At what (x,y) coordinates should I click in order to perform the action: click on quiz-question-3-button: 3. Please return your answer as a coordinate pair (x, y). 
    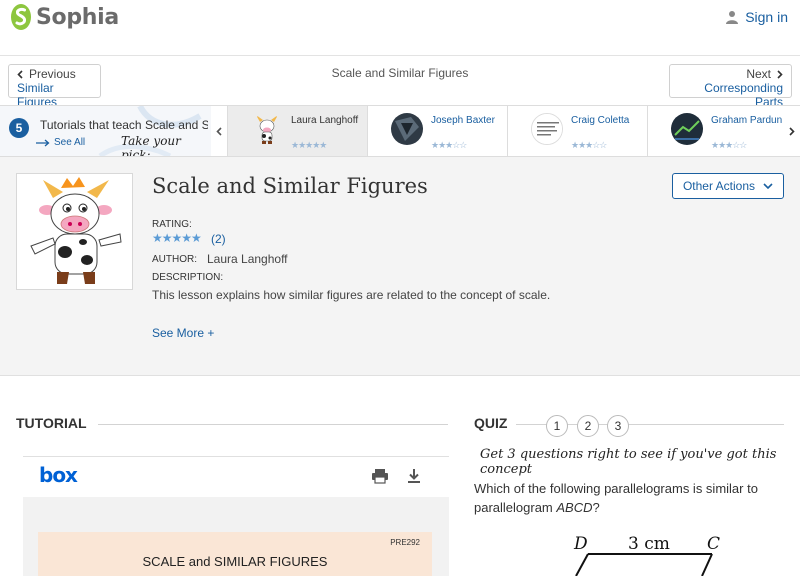
    Looking at the image, I should click on (618, 426).